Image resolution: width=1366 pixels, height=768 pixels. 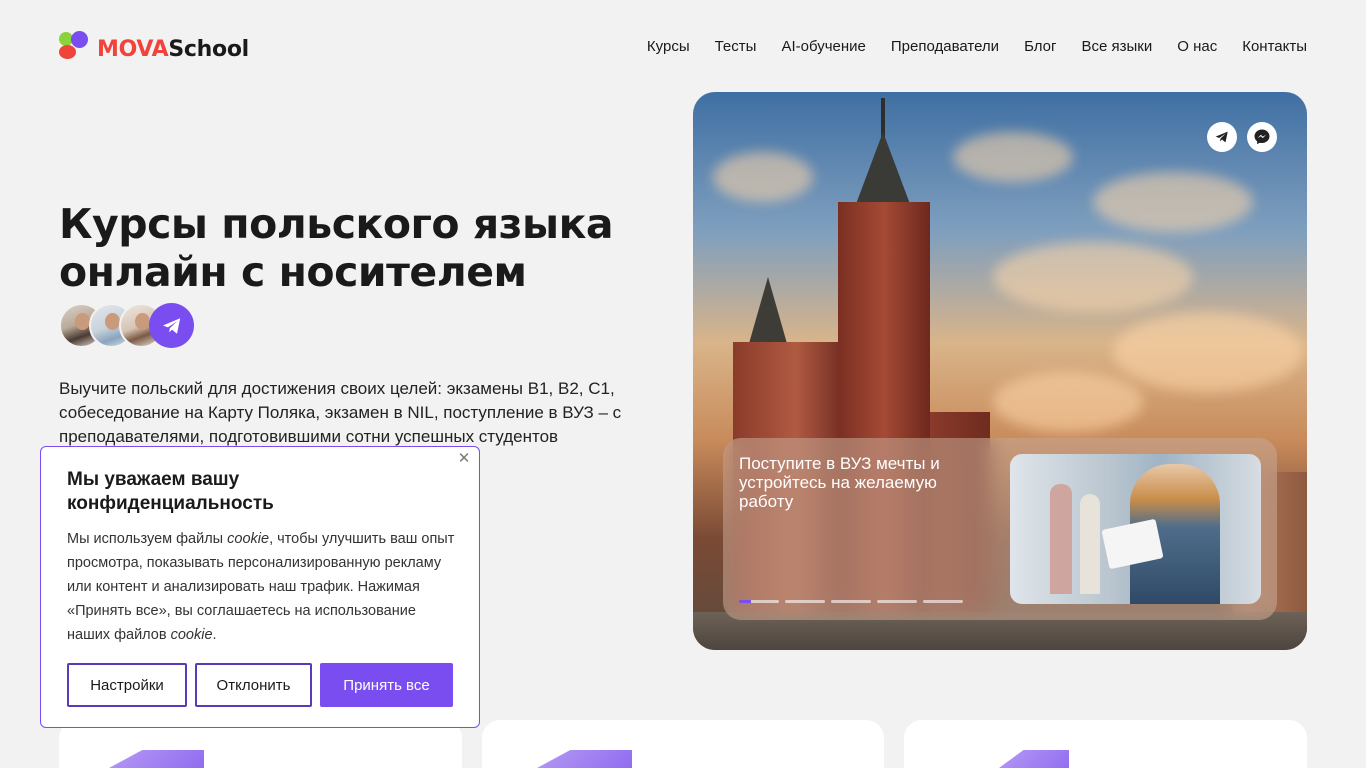 I want to click on slider-dots, so click(x=851, y=601).